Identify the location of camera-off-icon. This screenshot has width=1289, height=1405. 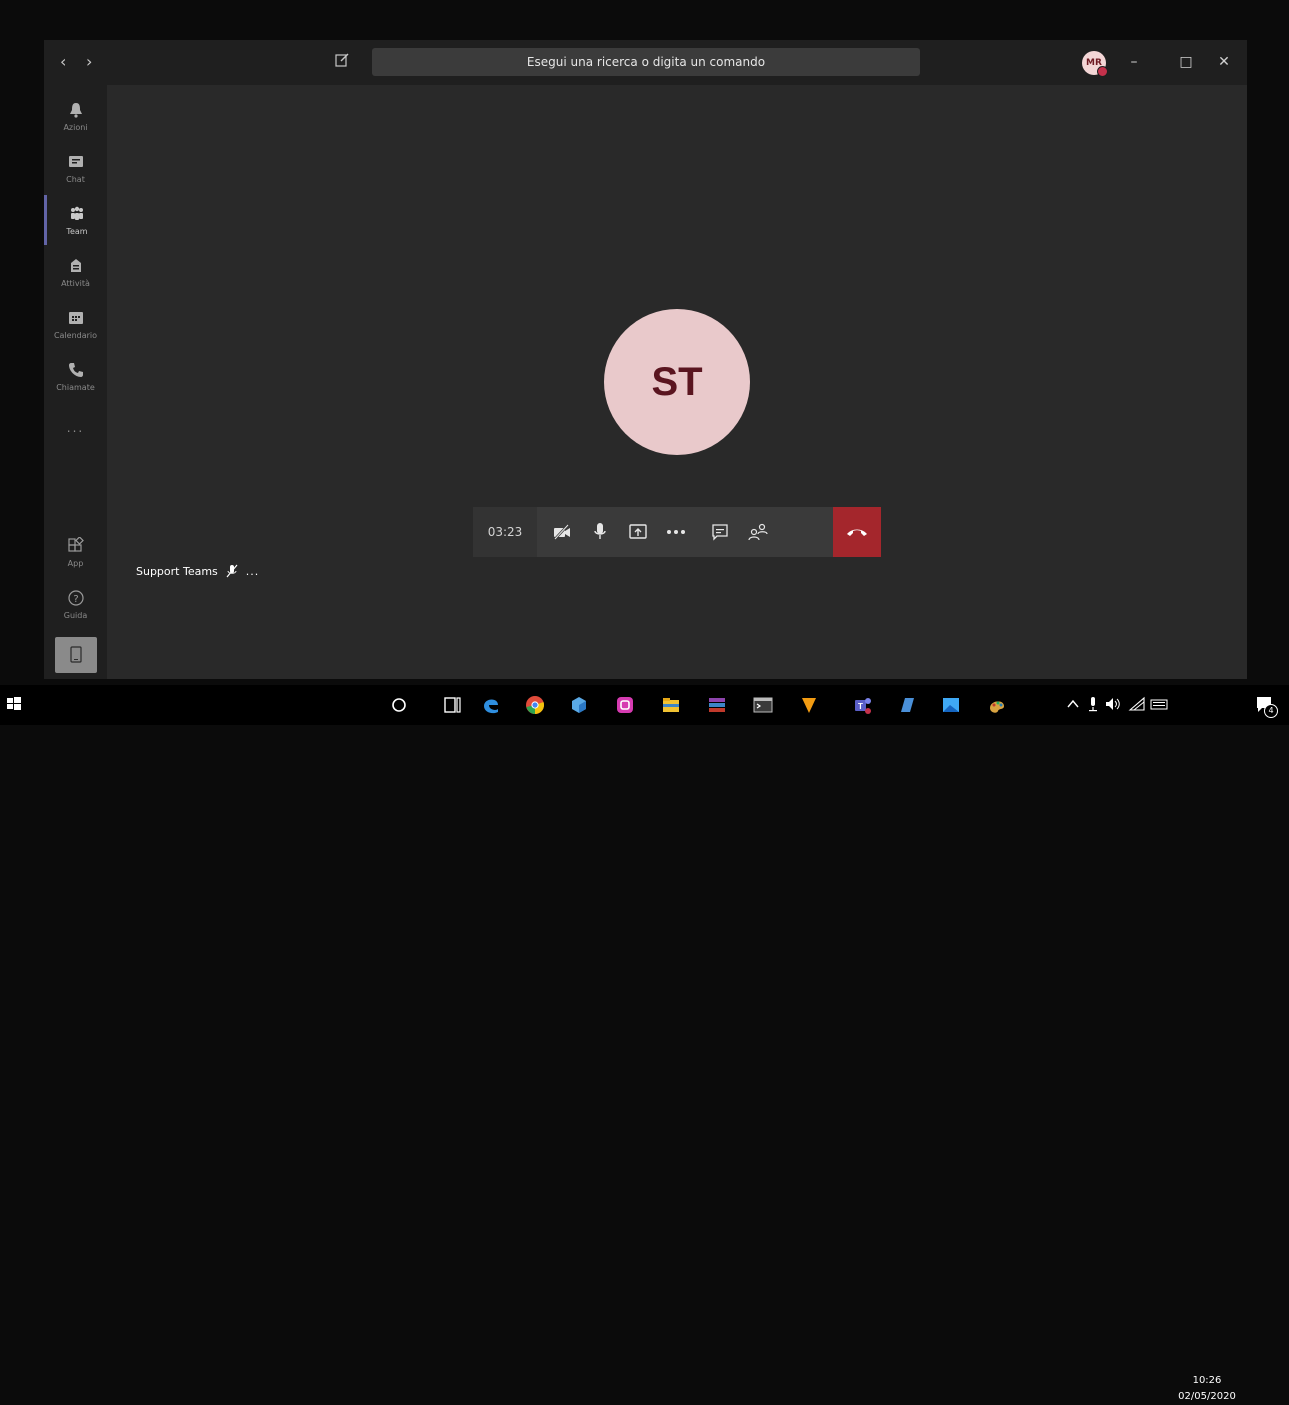
(562, 532).